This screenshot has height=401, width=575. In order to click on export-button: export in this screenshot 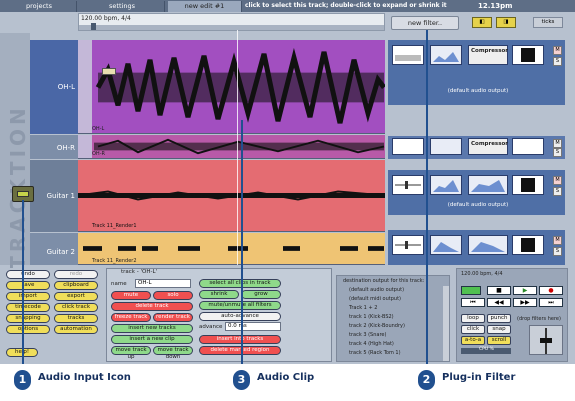, I will do `click(76, 296)`.